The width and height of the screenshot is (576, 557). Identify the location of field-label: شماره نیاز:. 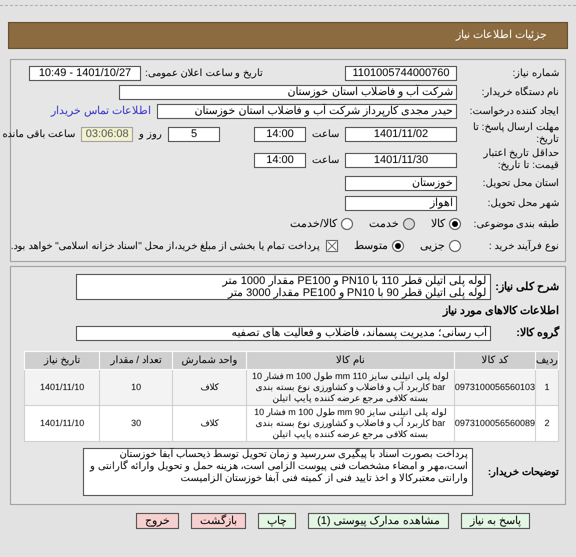
(535, 74).